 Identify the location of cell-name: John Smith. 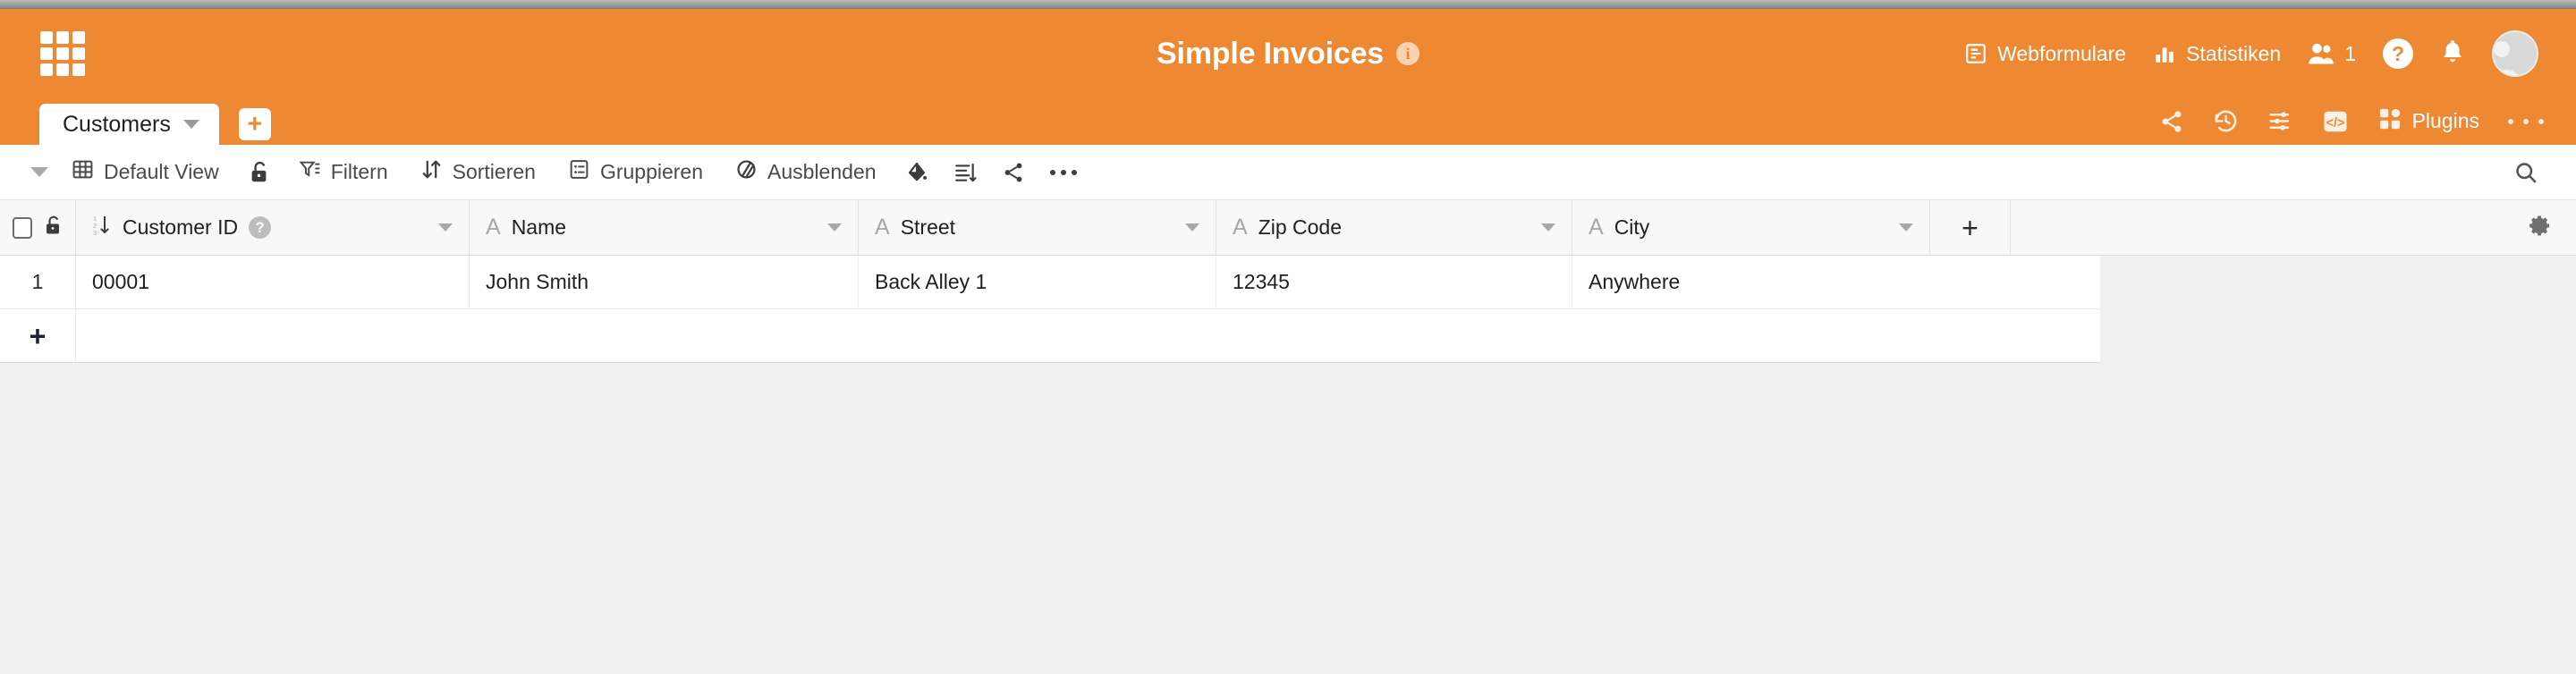
(664, 282).